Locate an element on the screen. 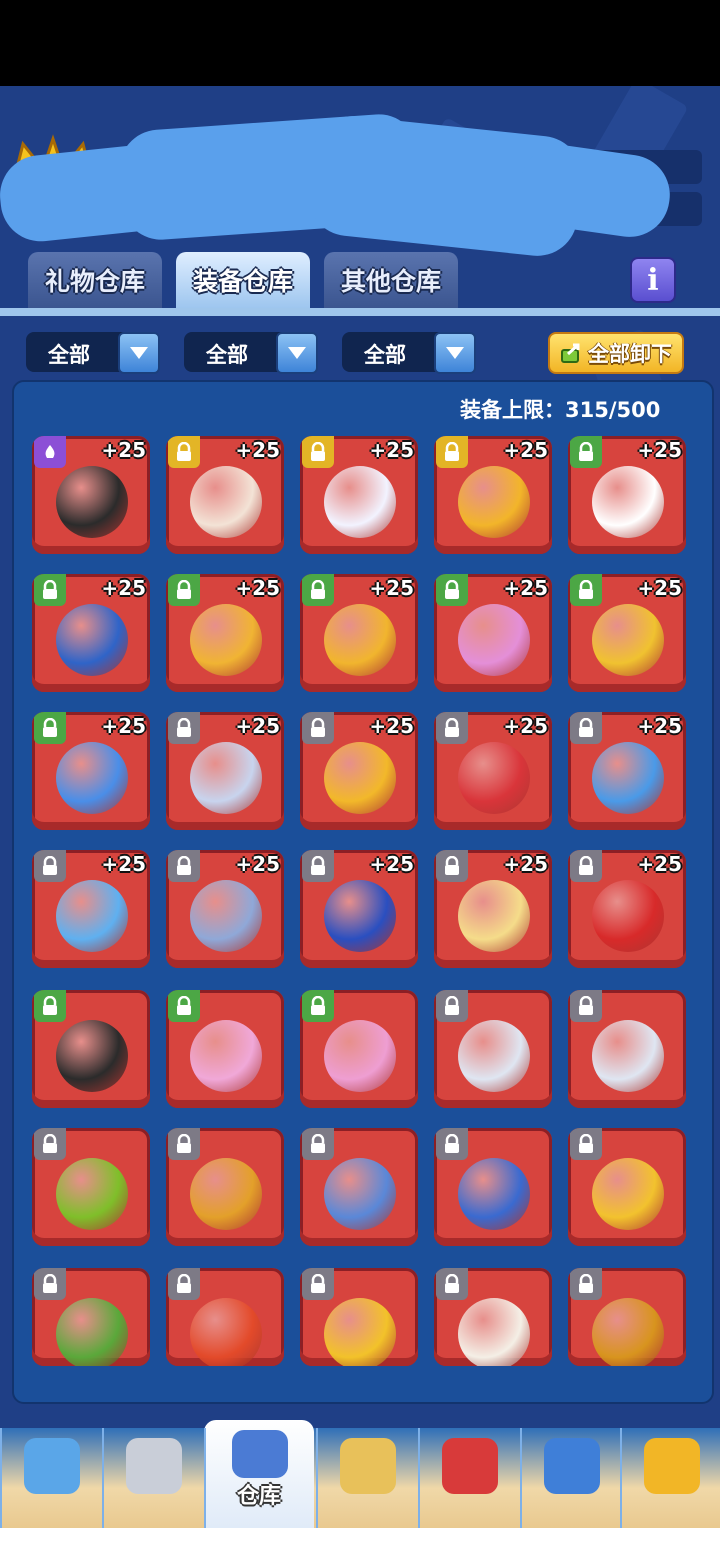 The image size is (720, 1559). info-button: i is located at coordinates (653, 280).